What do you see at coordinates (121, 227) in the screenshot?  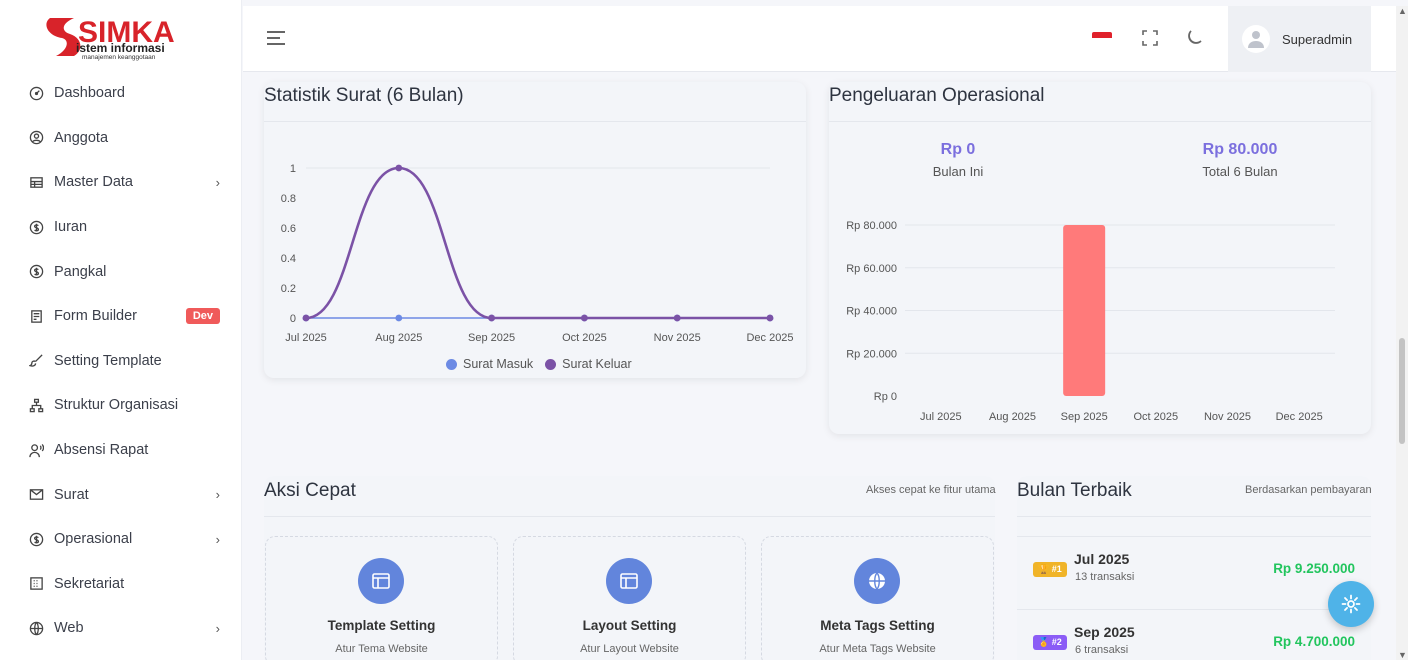 I see `sidebar-item-iuran: Iuran` at bounding box center [121, 227].